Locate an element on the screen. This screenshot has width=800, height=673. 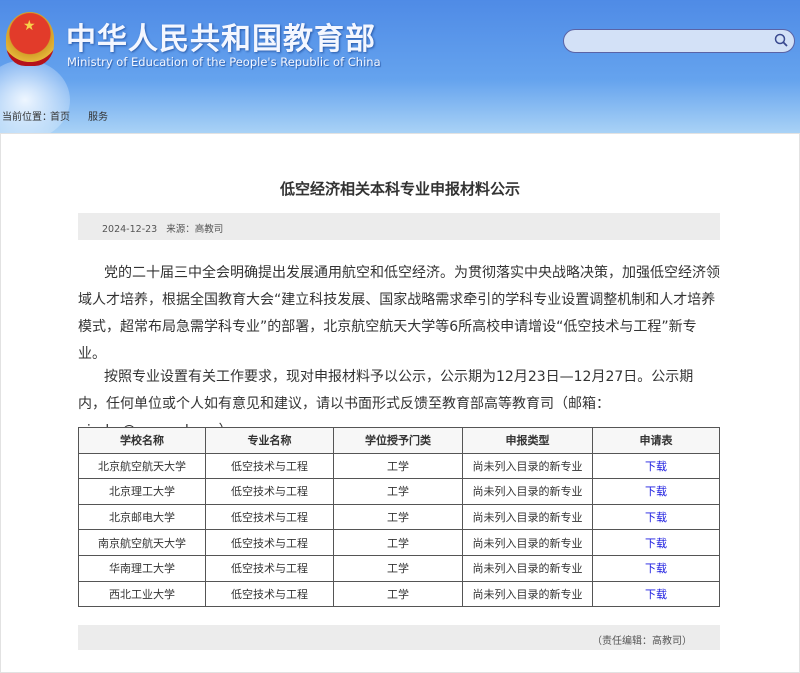
column-header: 专业名称 is located at coordinates (269, 440).